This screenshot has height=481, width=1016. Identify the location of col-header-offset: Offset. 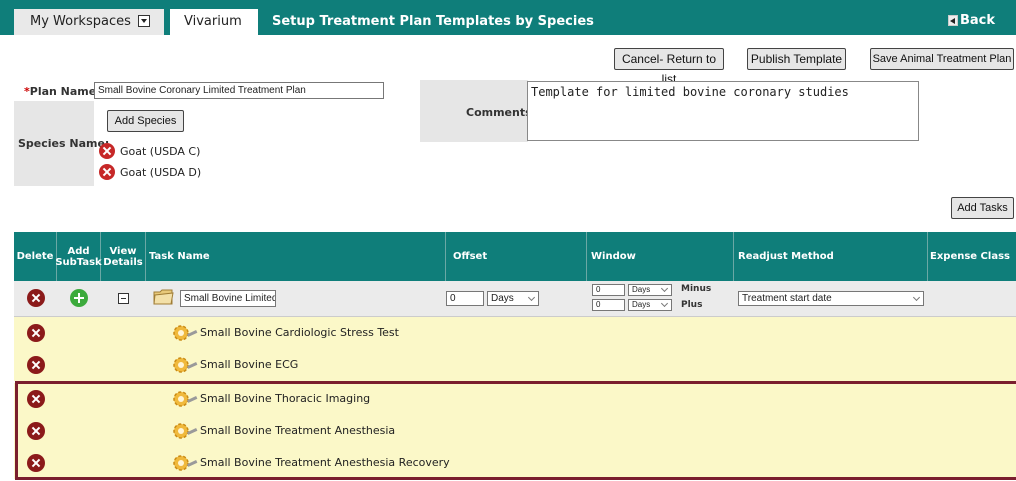
(516, 256).